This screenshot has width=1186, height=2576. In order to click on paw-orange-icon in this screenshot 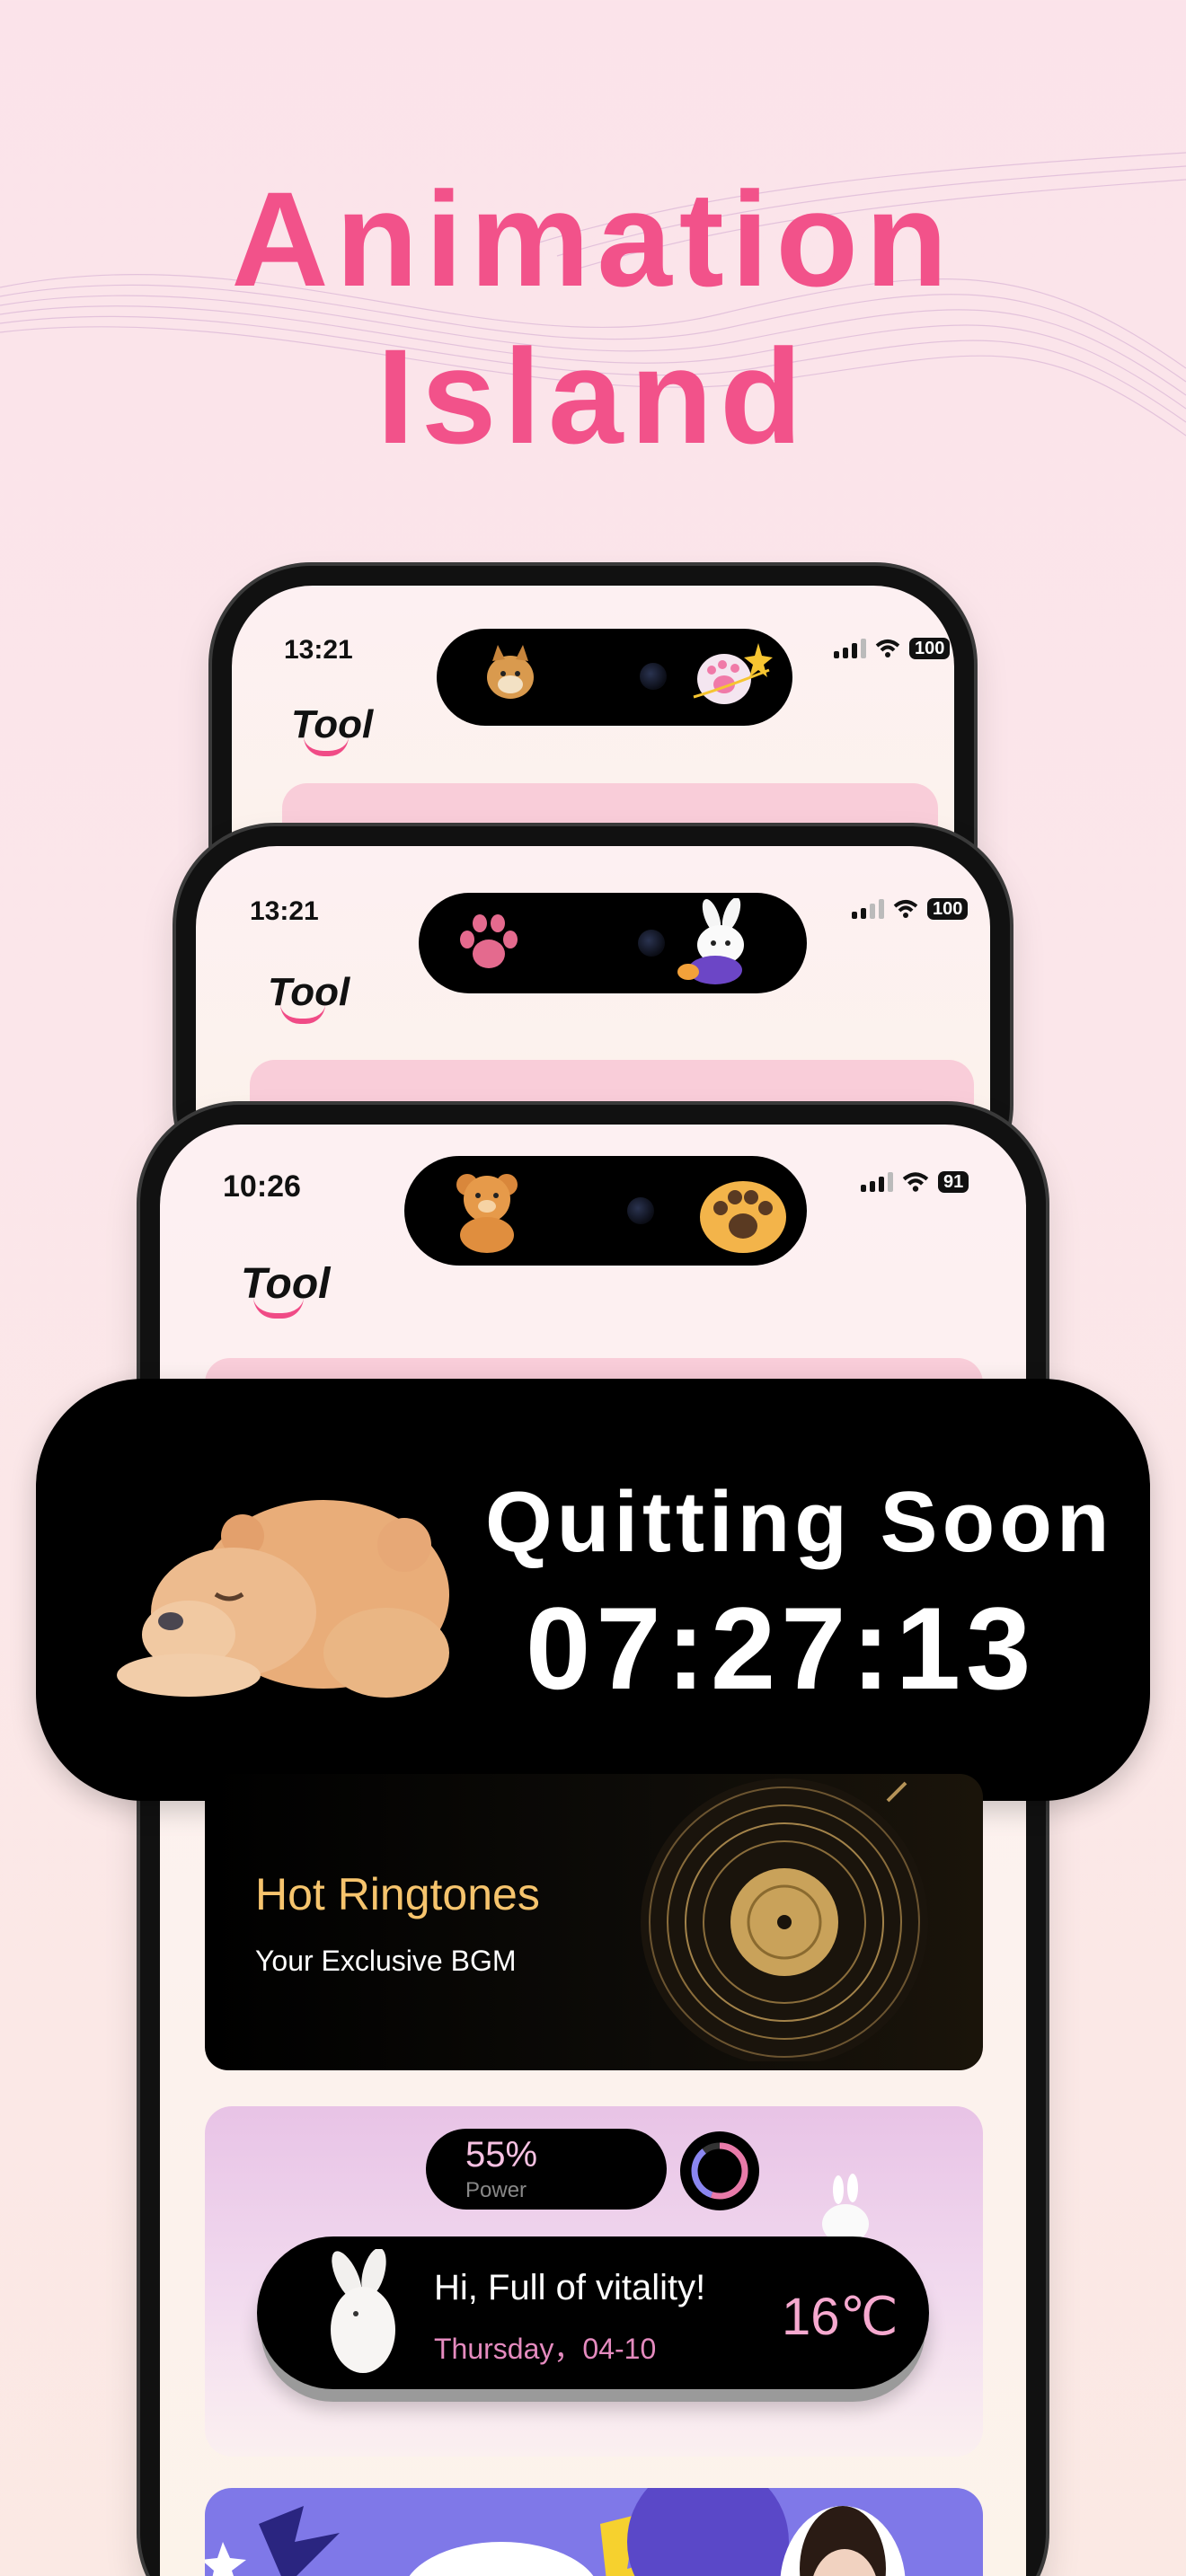, I will do `click(743, 1217)`.